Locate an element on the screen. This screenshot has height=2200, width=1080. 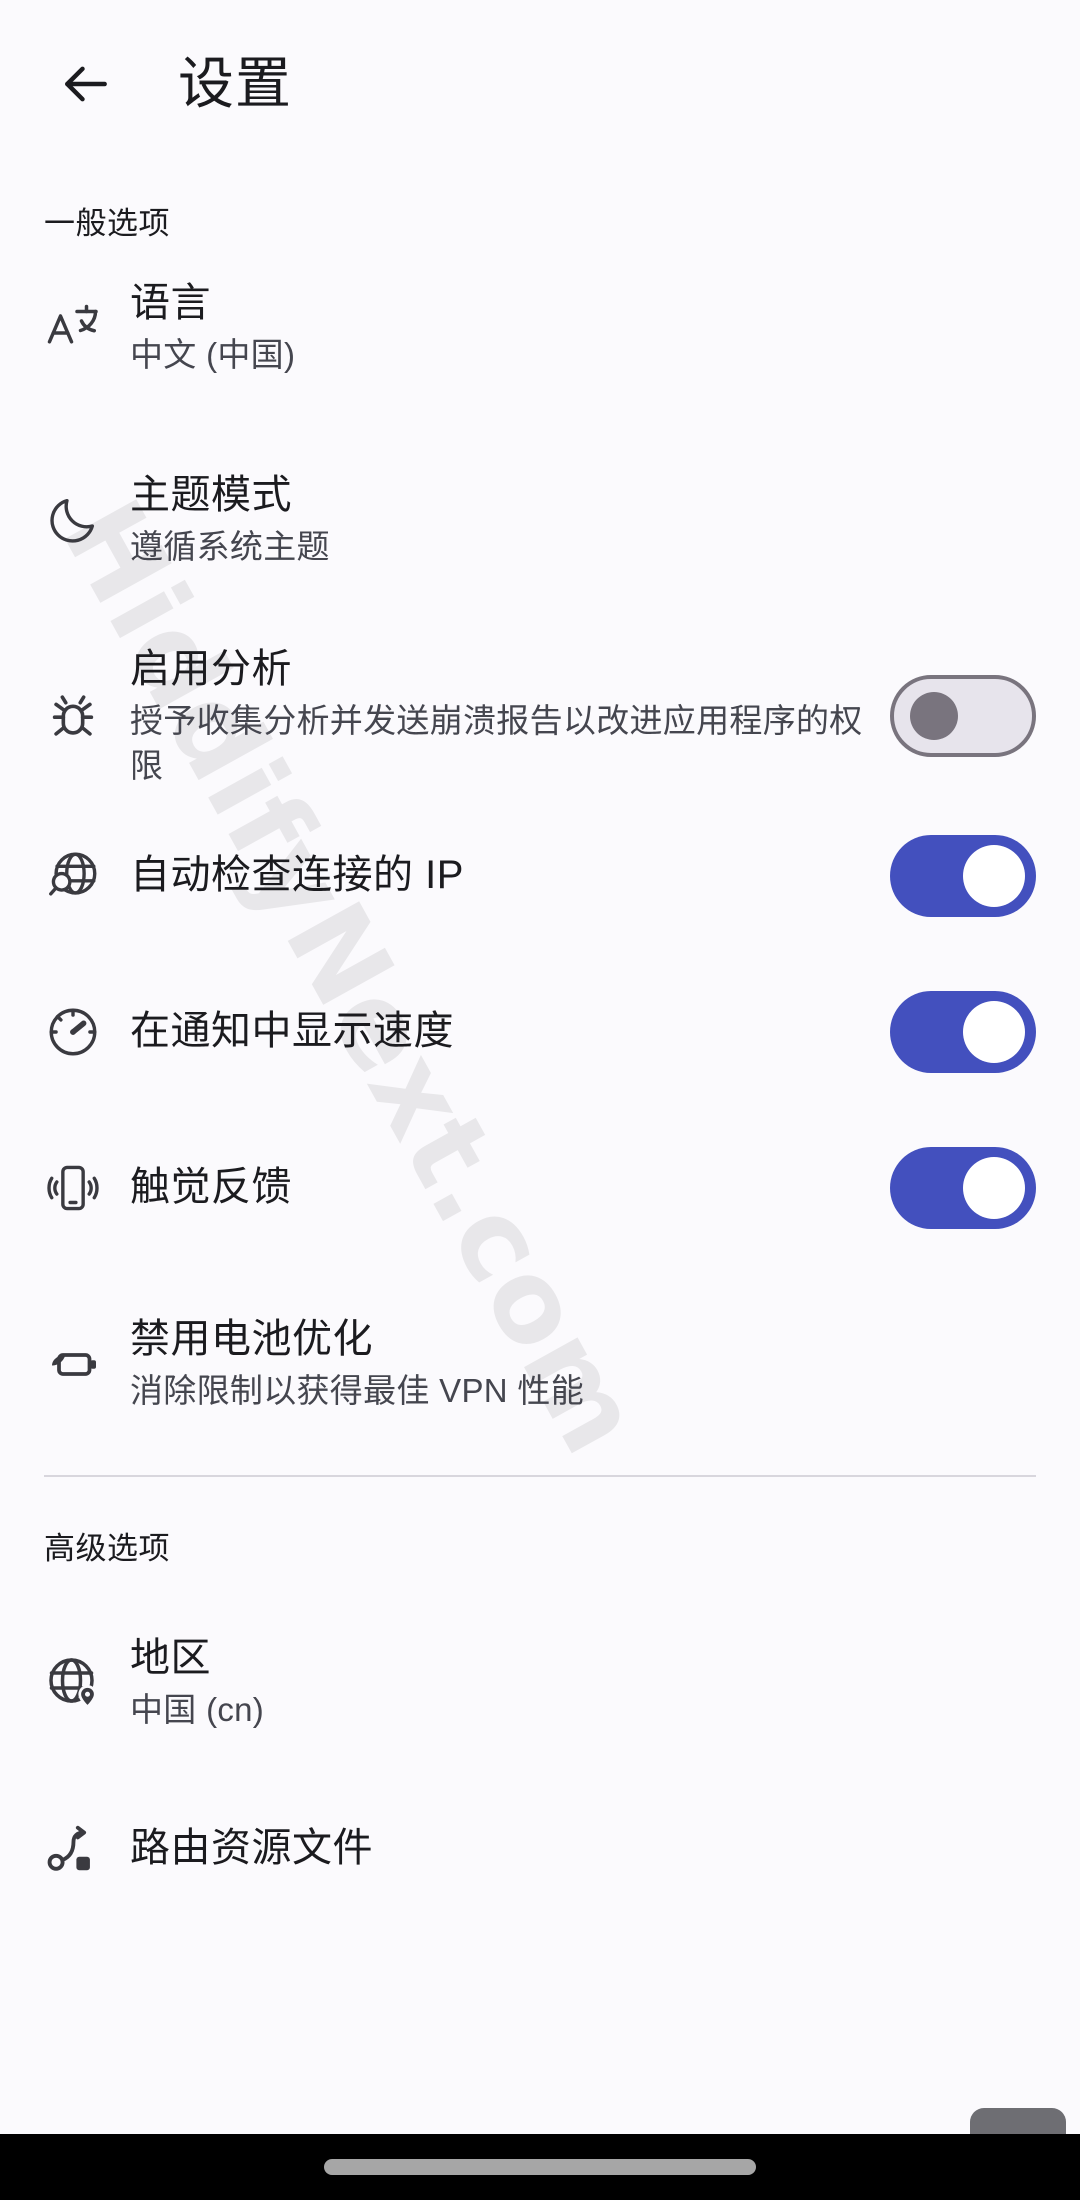
moon-icon is located at coordinates (87, 520).